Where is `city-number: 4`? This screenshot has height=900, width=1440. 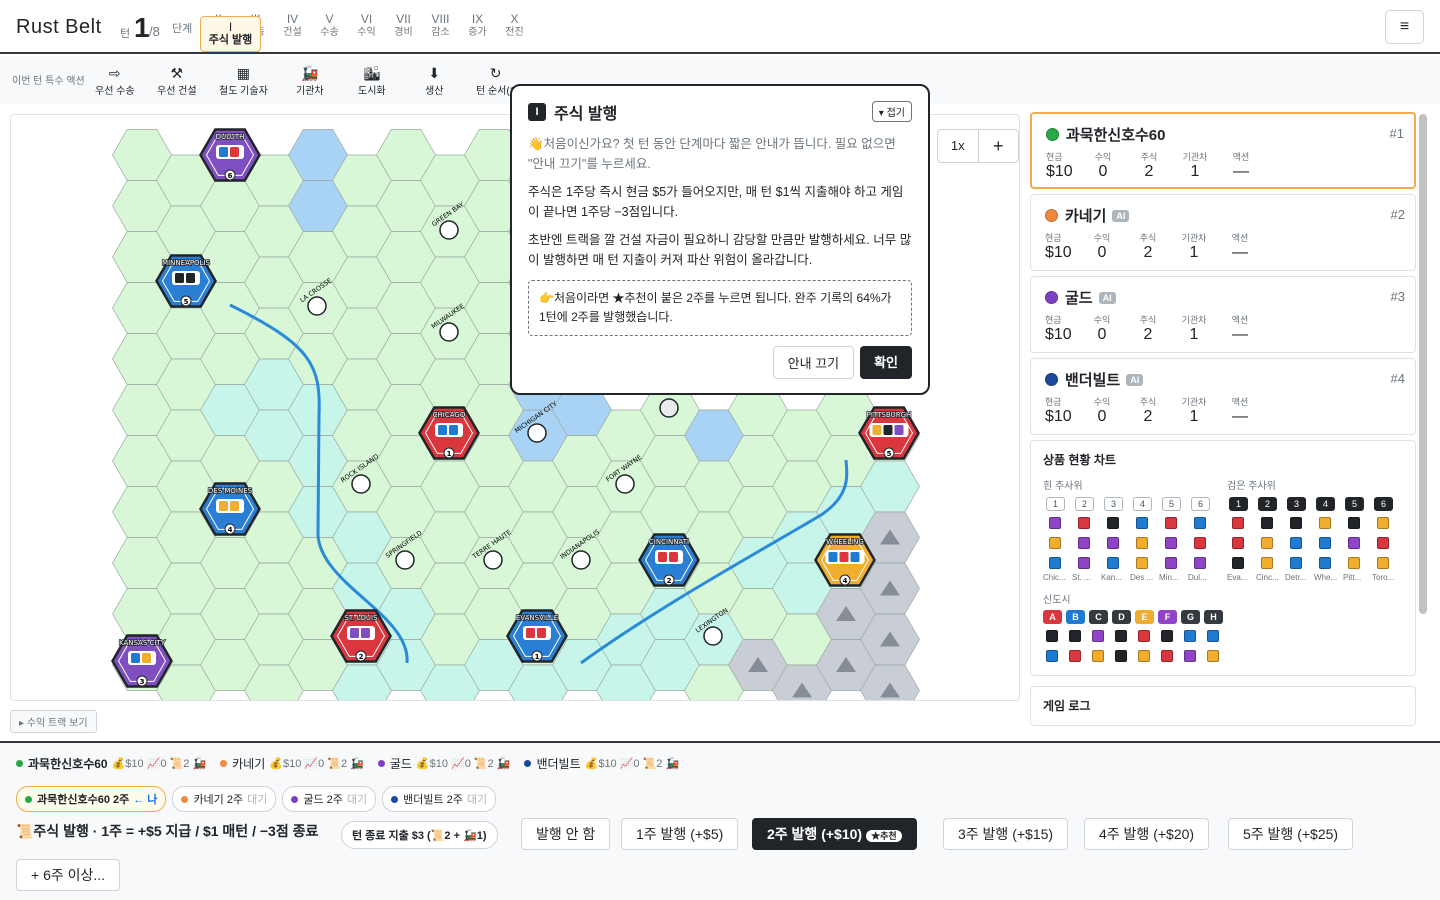 city-number: 4 is located at coordinates (845, 581).